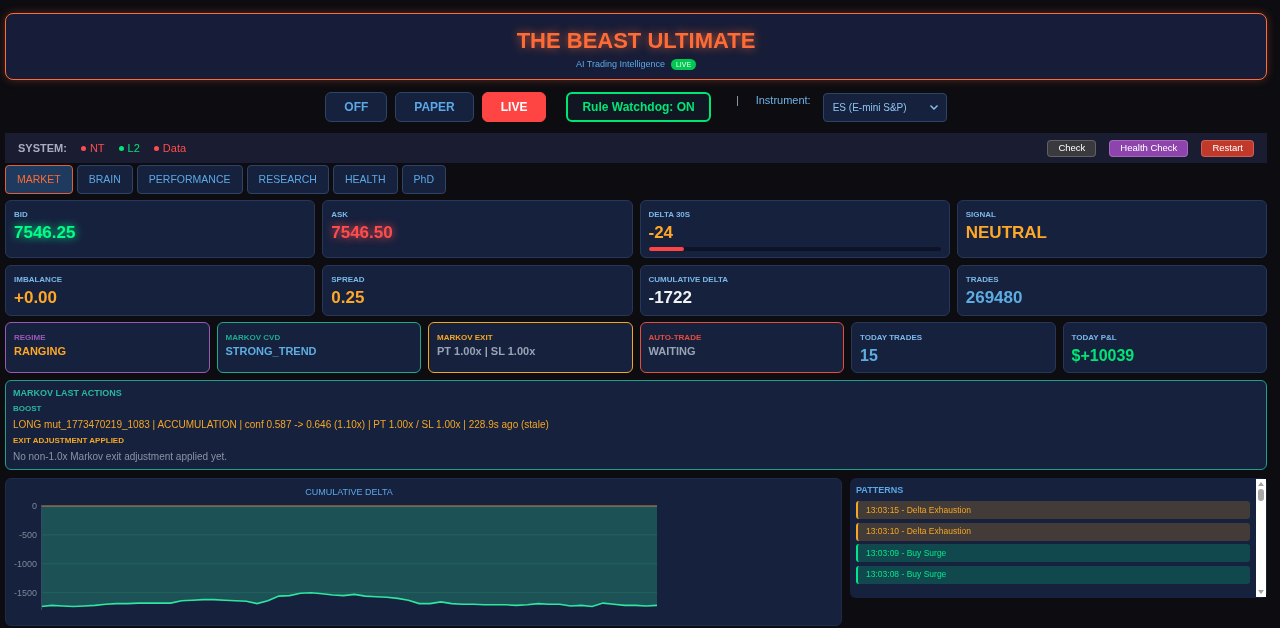 The width and height of the screenshot is (1280, 628). I want to click on metric-value: 7546.25, so click(45, 233).